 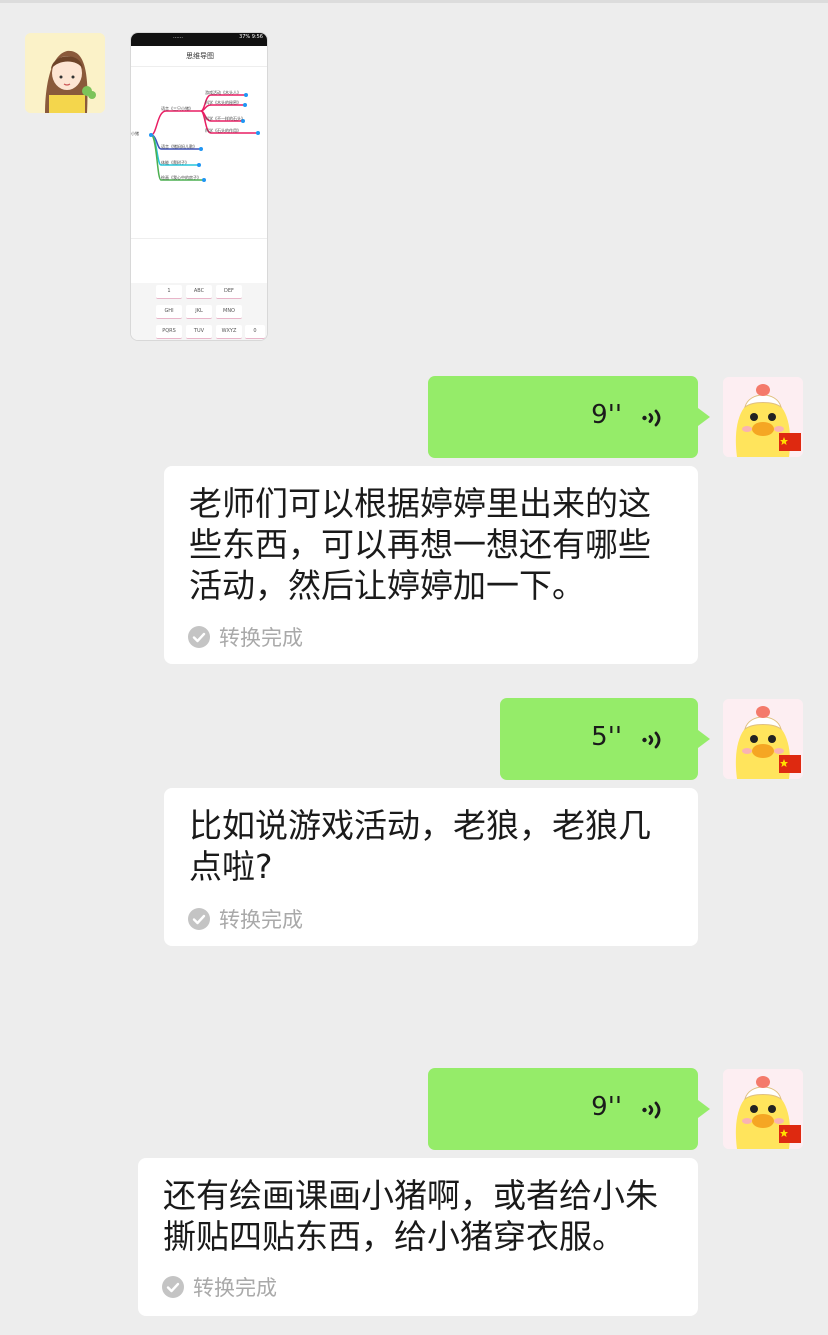 I want to click on top-divider, so click(x=414, y=1).